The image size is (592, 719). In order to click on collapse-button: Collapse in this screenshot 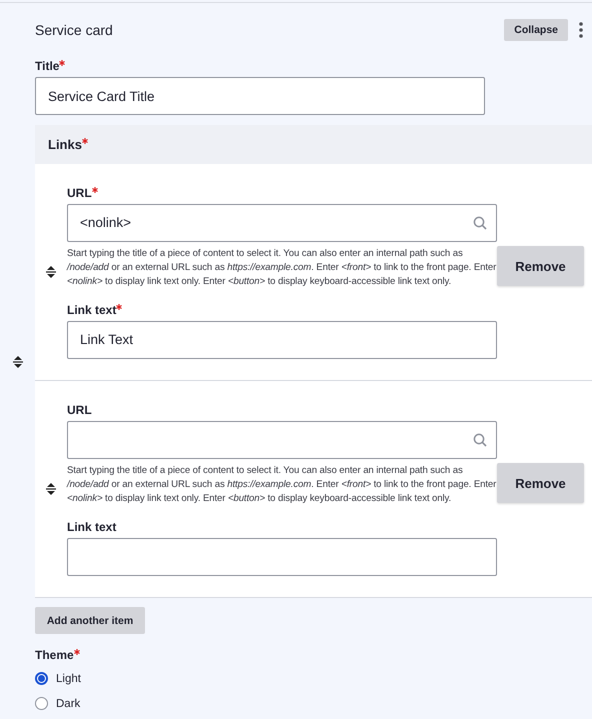, I will do `click(536, 30)`.